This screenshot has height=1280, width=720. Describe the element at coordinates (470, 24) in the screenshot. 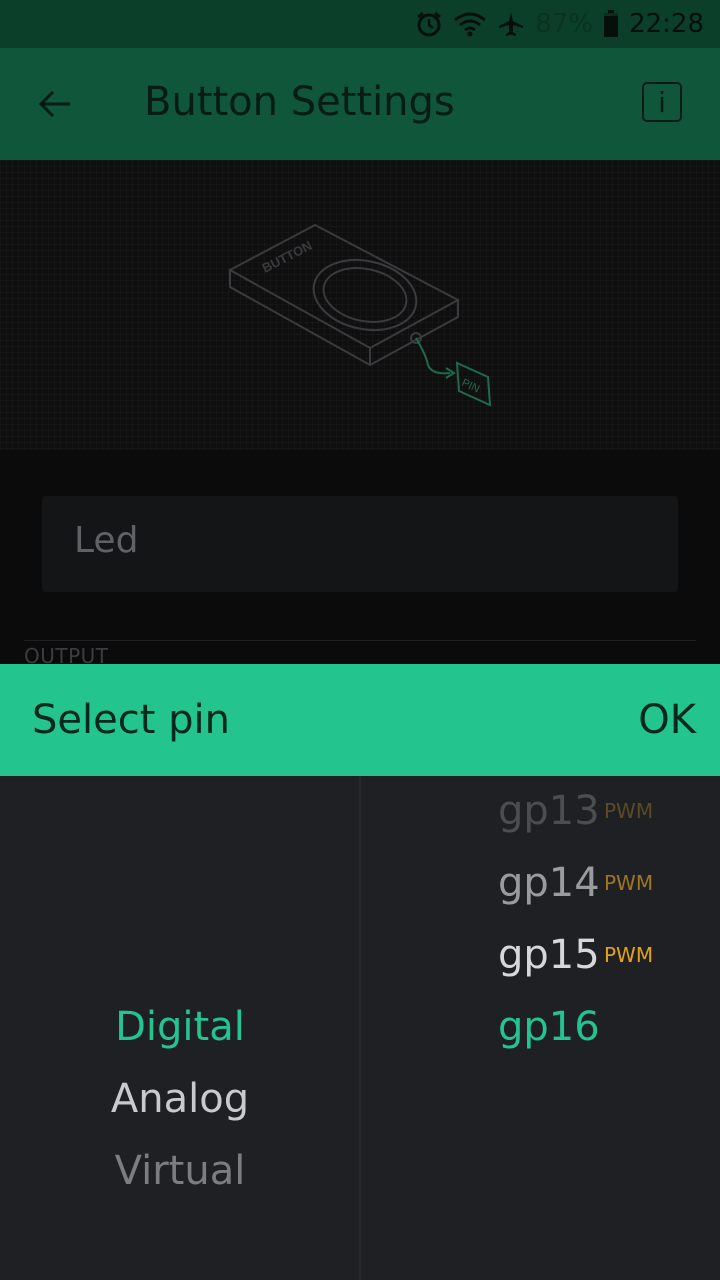

I see `wifi-icon` at that location.